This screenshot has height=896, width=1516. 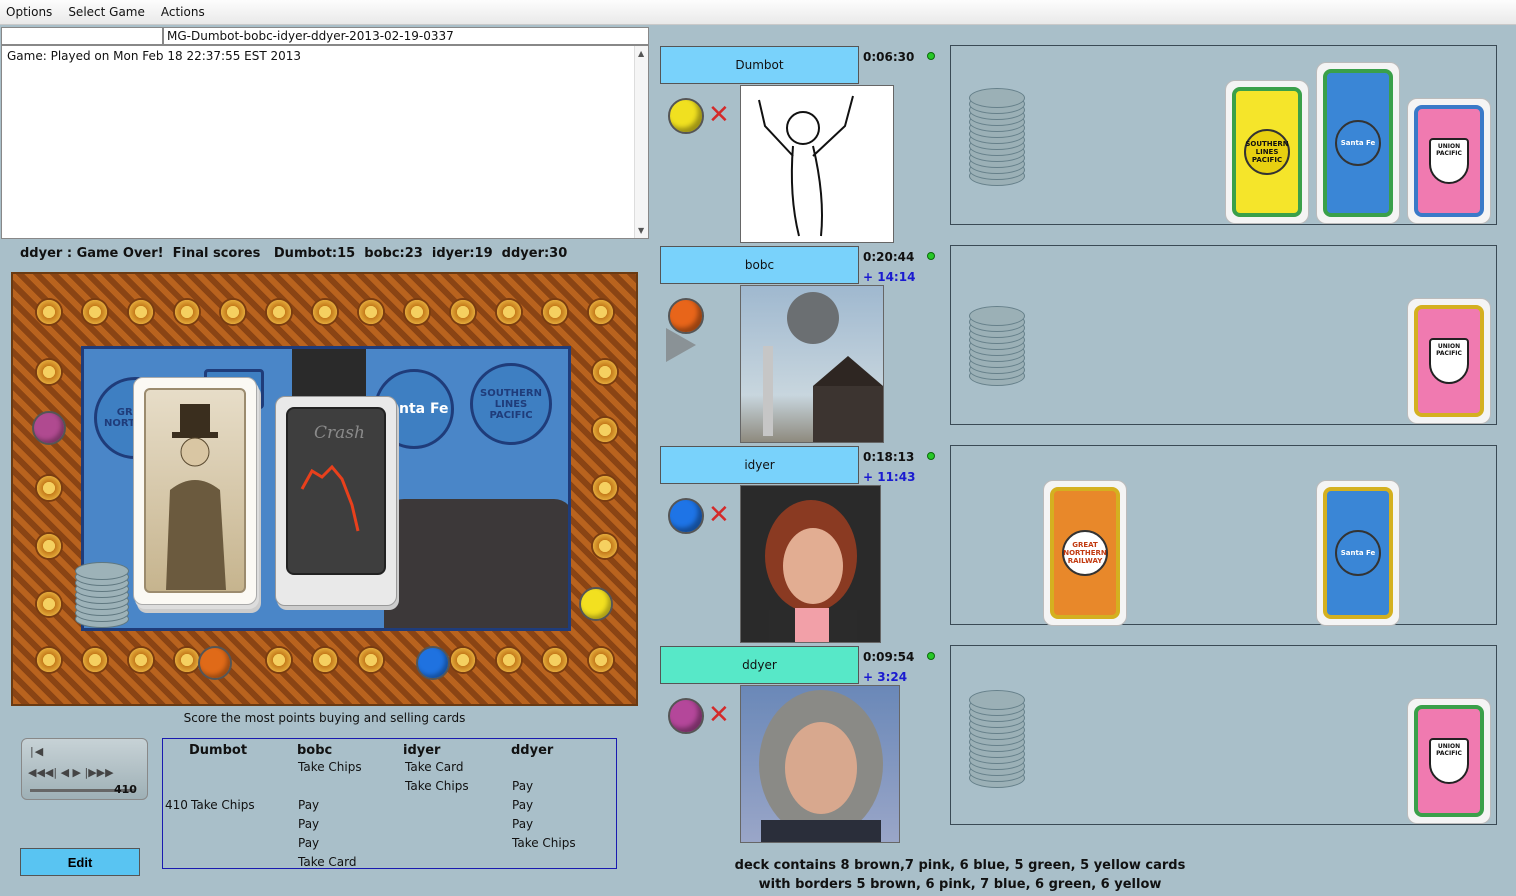 I want to click on scroll-up-icon: ▲, so click(x=641, y=53).